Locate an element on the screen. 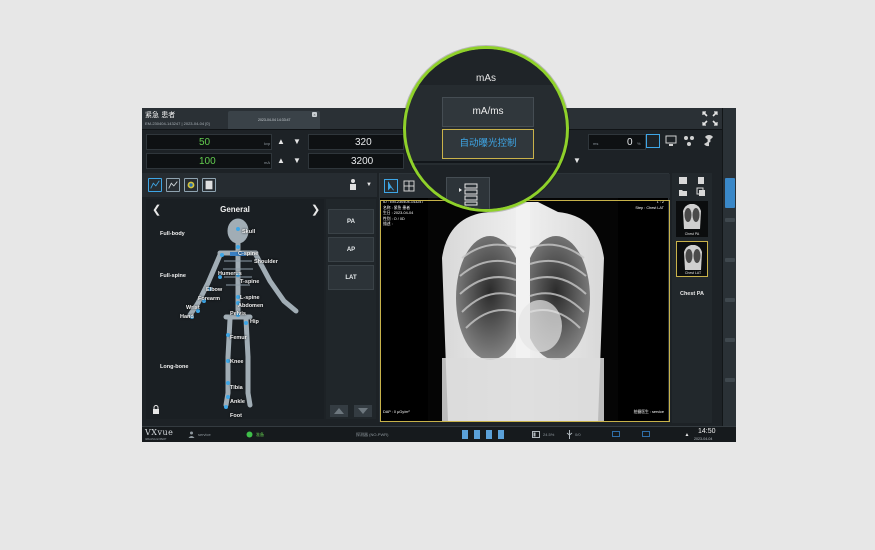 The width and height of the screenshot is (875, 550). brand-logo: VXvue is located at coordinates (159, 432).